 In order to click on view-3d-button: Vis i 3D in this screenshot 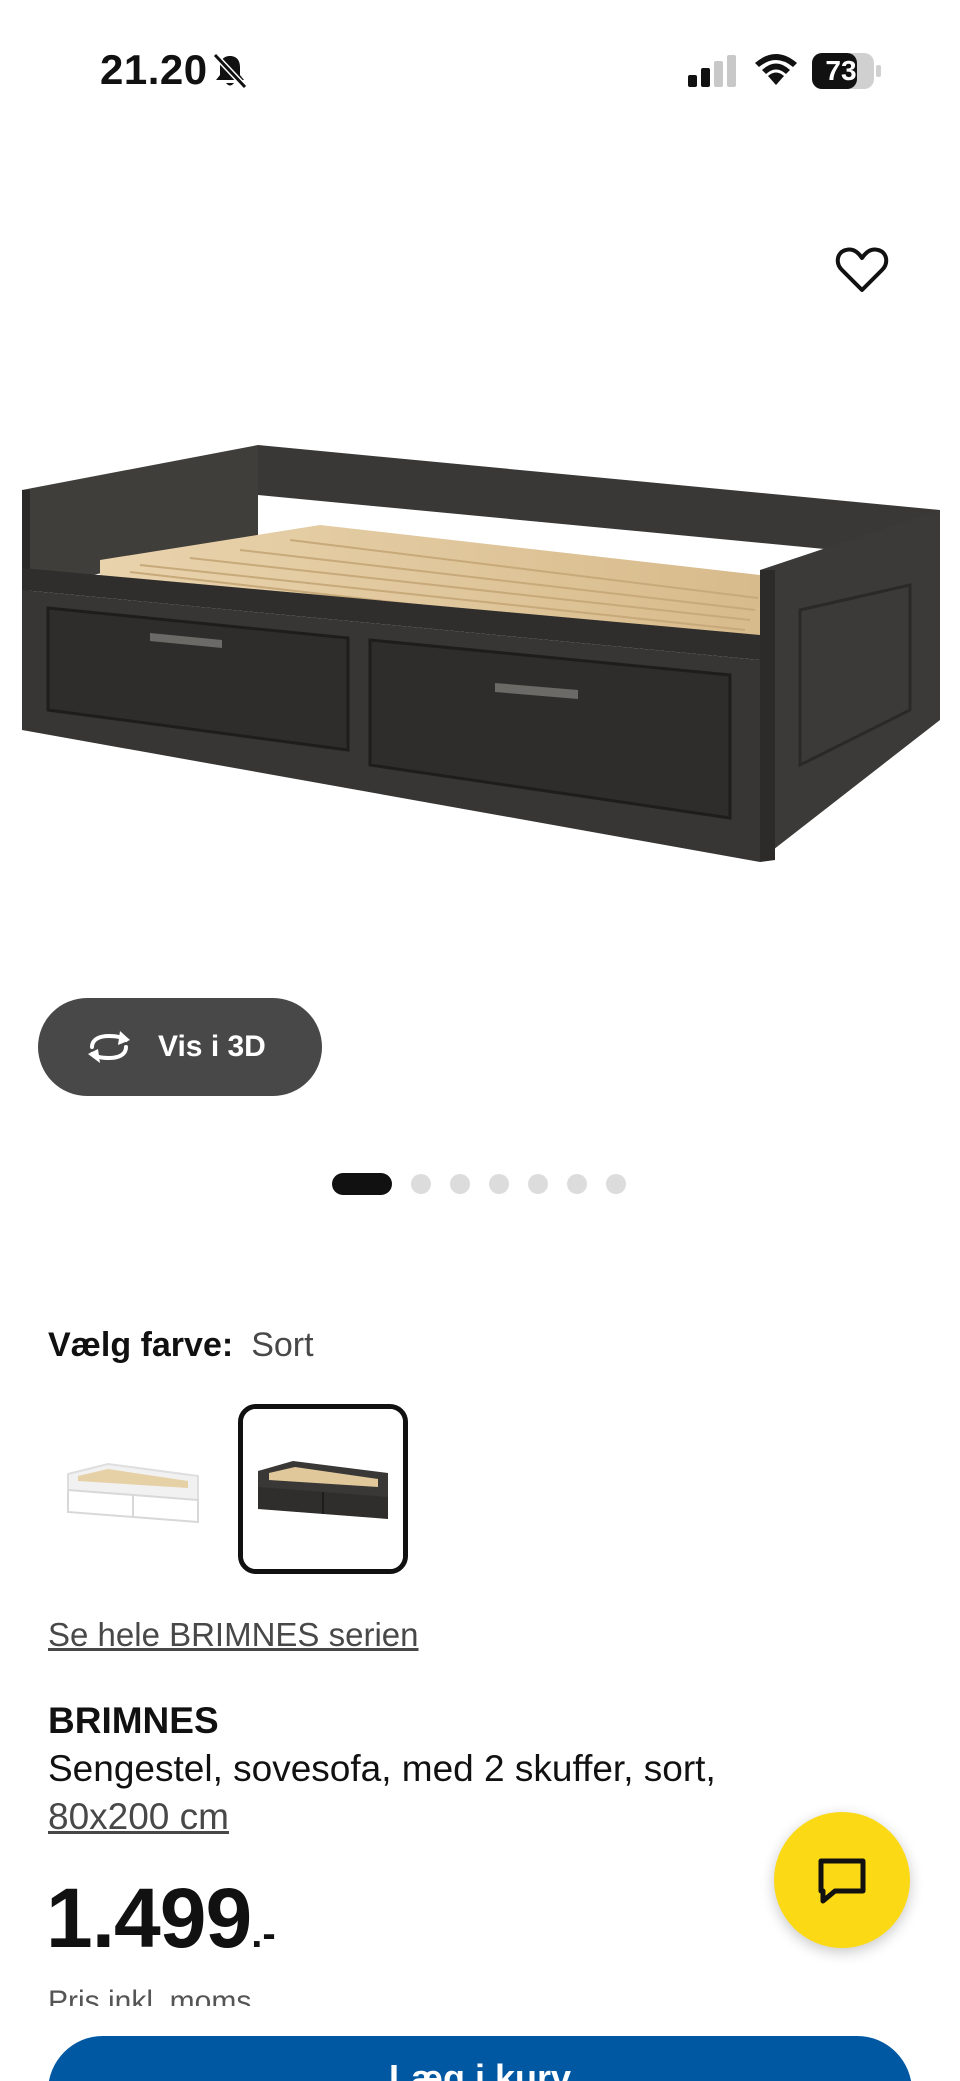, I will do `click(180, 1047)`.